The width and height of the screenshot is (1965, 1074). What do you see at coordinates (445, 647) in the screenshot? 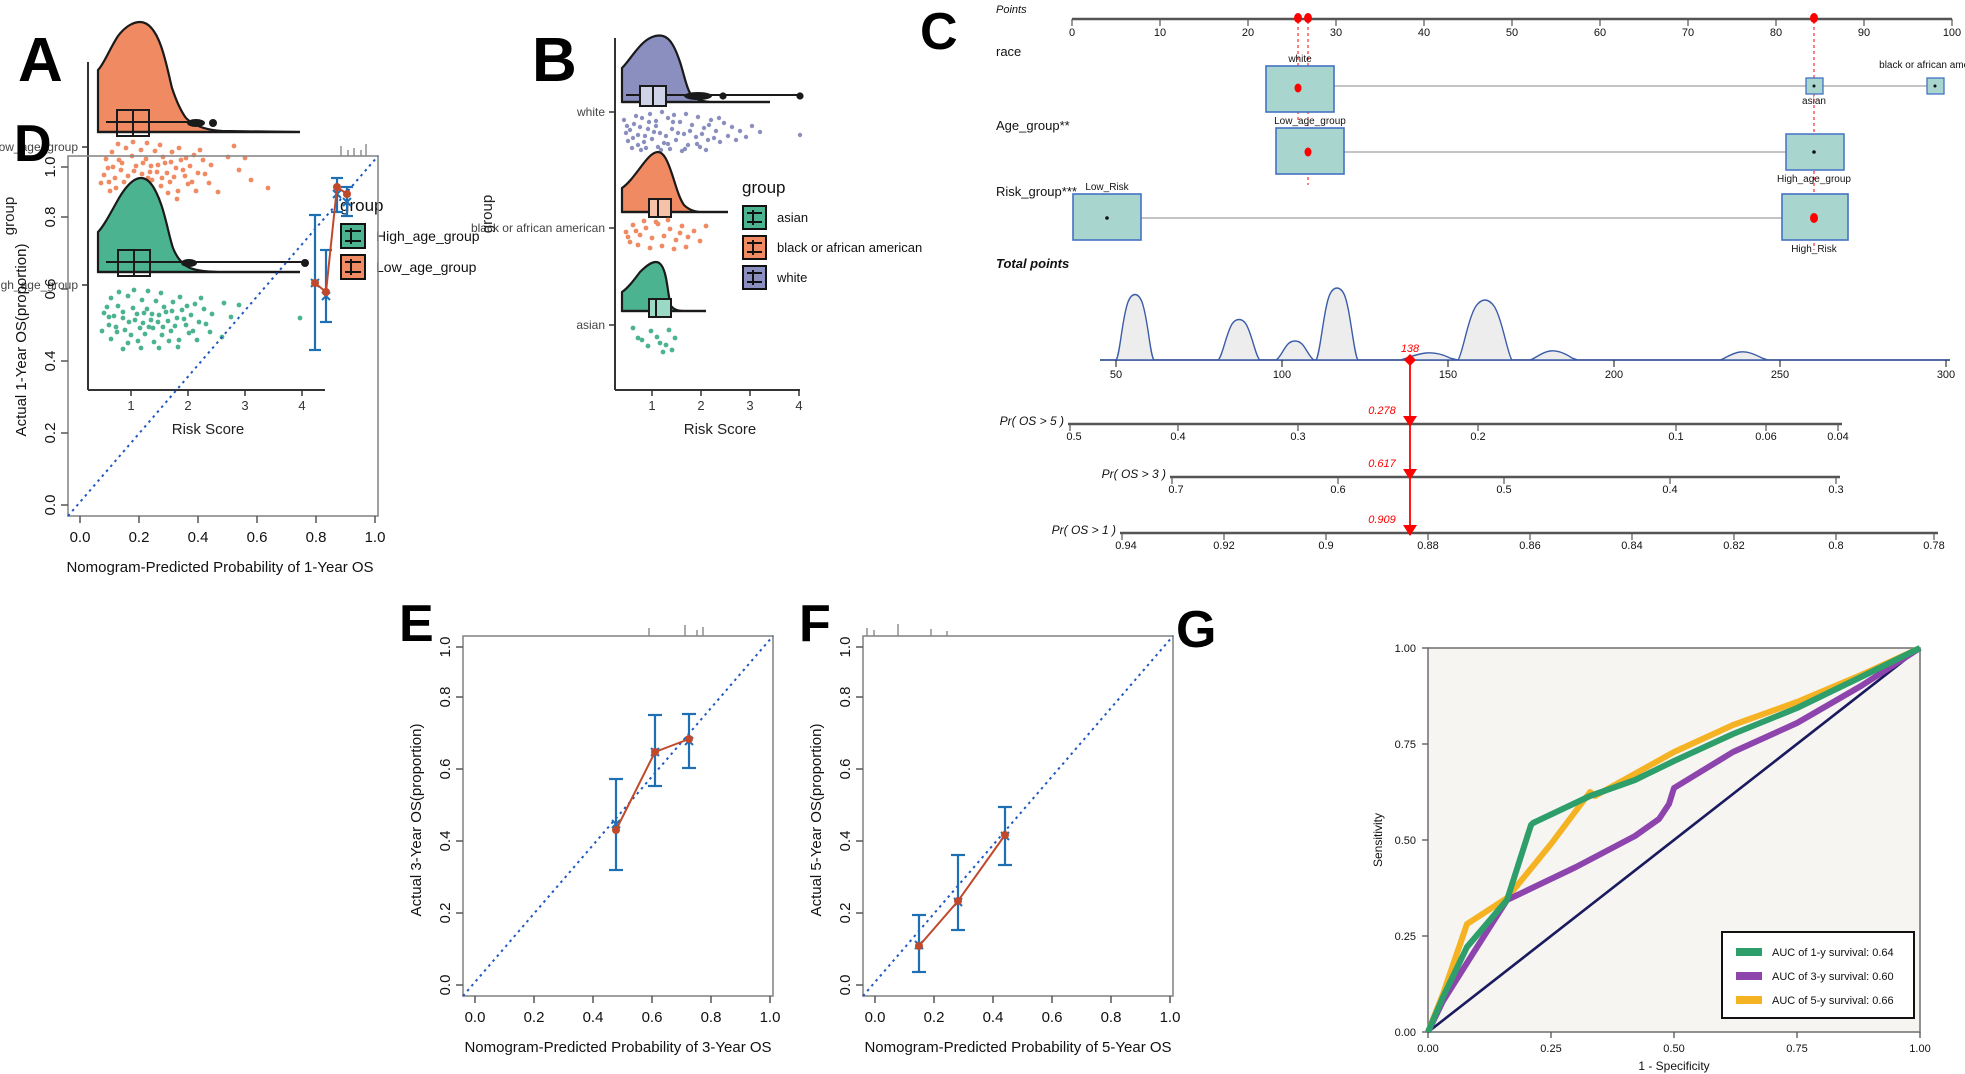
I see `y-tick-label: 1.0` at bounding box center [445, 647].